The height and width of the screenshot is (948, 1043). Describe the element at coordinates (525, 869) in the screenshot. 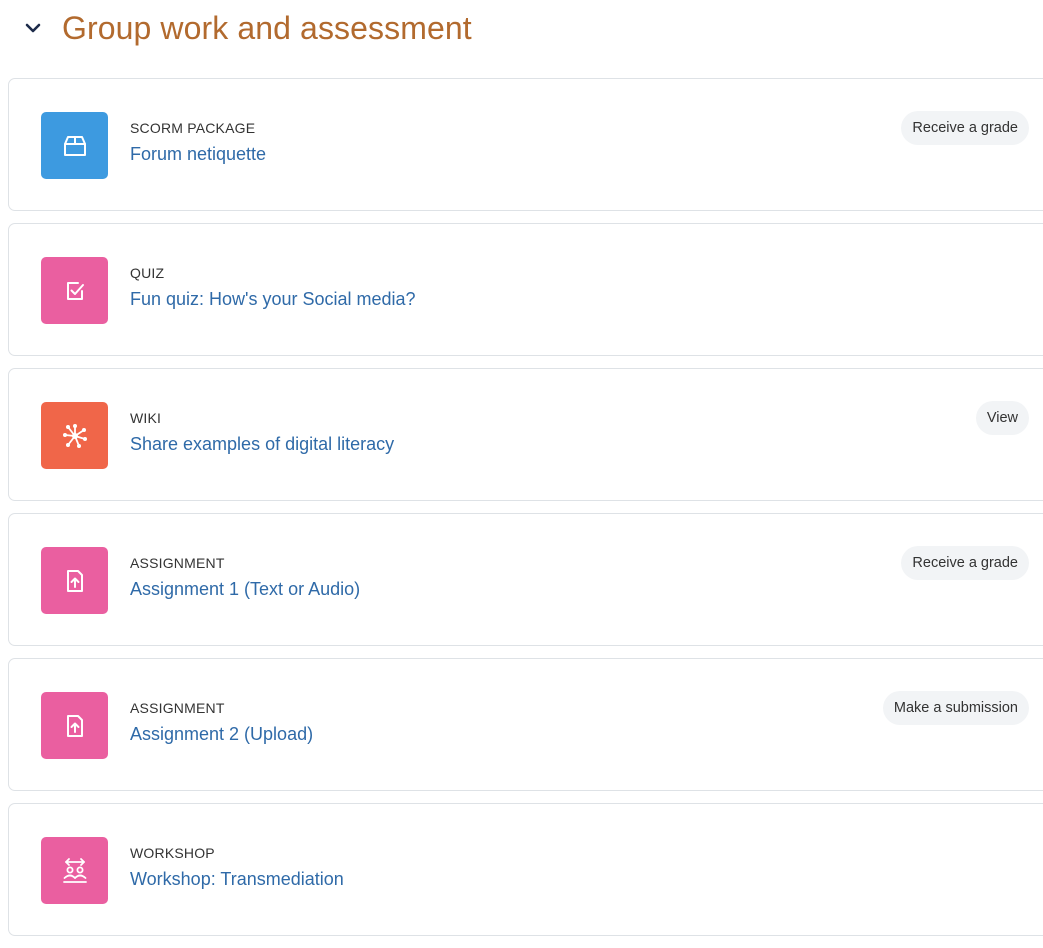

I see `activity-item: WORKSHOP Workshop: Transmediation` at that location.